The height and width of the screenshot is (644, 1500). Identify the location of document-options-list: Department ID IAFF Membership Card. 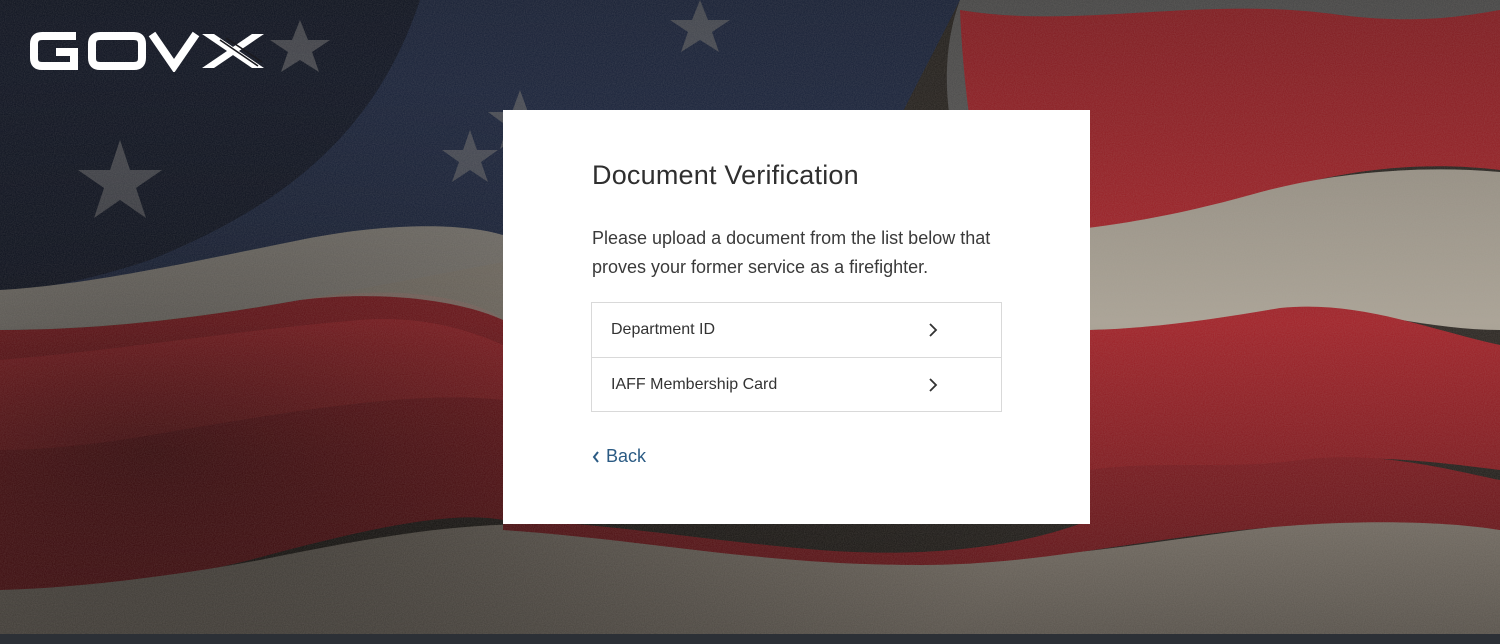
(796, 357).